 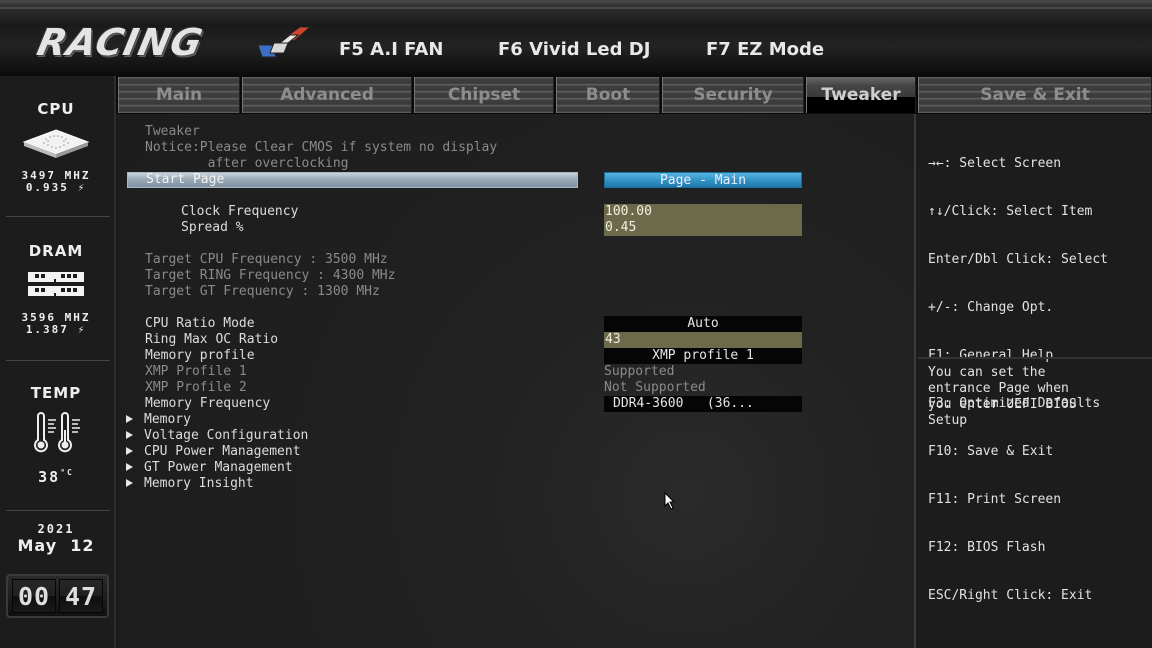 I want to click on cpu-monitor: CPU 3497 MHZ 0.935 ⚡, so click(x=56, y=147).